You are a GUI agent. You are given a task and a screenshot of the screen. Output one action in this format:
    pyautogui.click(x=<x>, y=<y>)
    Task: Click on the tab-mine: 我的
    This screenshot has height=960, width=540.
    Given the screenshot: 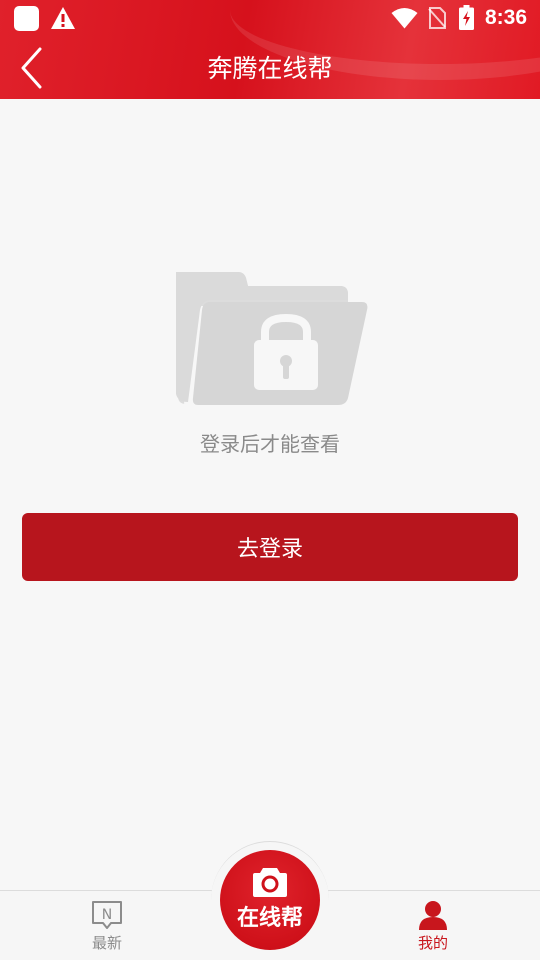 What is the action you would take?
    pyautogui.click(x=433, y=925)
    